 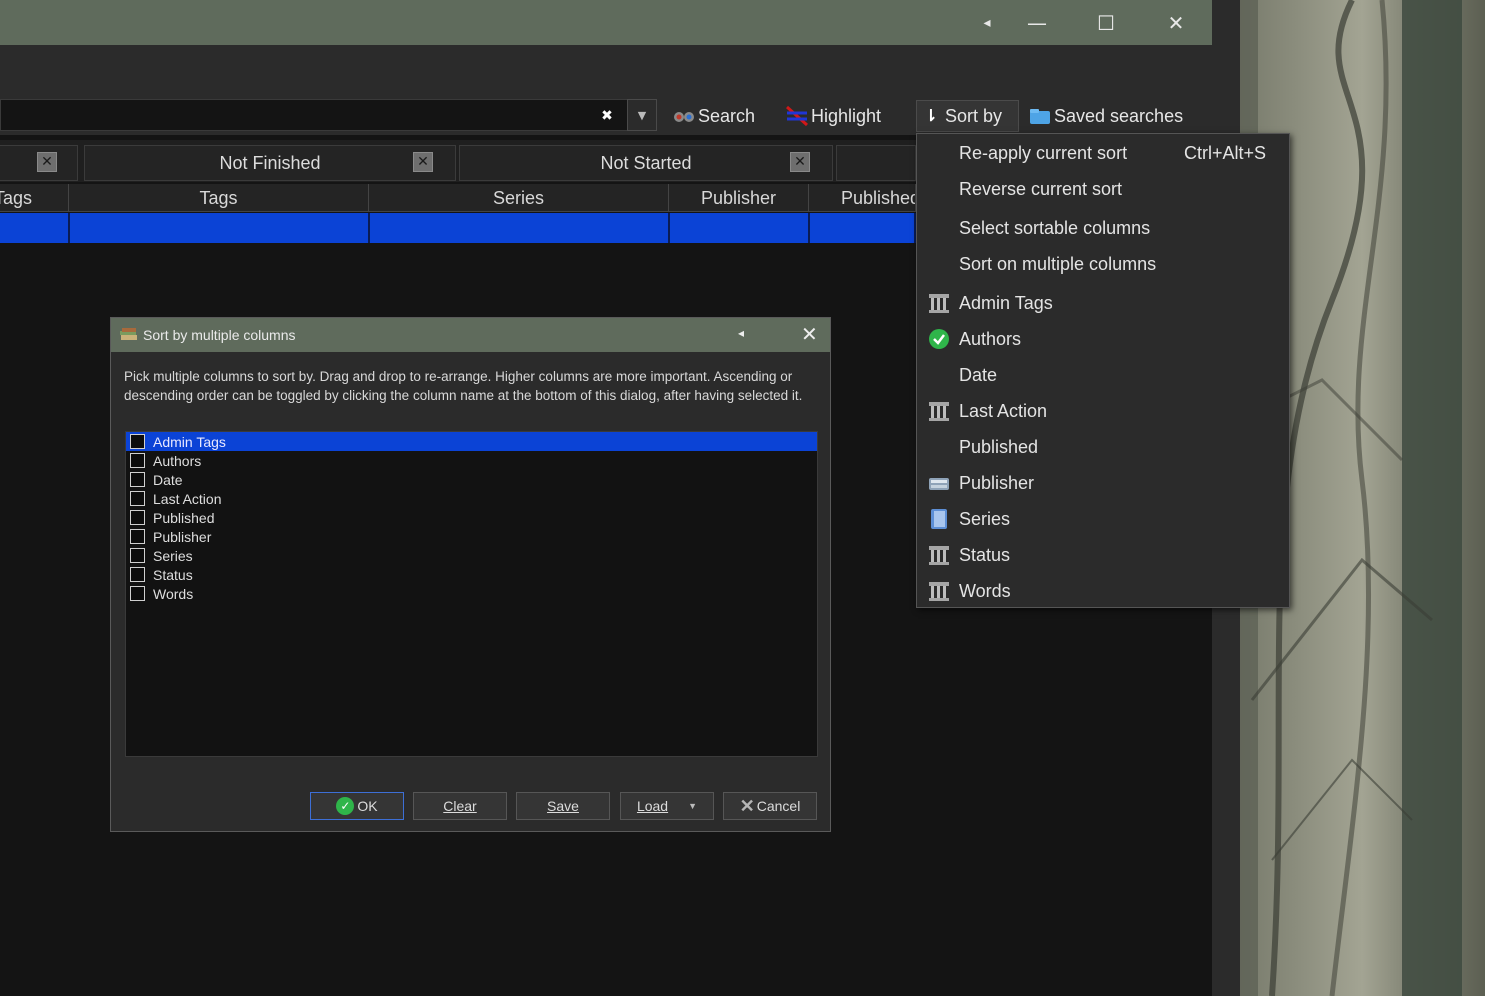 What do you see at coordinates (797, 116) in the screenshot?
I see `highlight-icon` at bounding box center [797, 116].